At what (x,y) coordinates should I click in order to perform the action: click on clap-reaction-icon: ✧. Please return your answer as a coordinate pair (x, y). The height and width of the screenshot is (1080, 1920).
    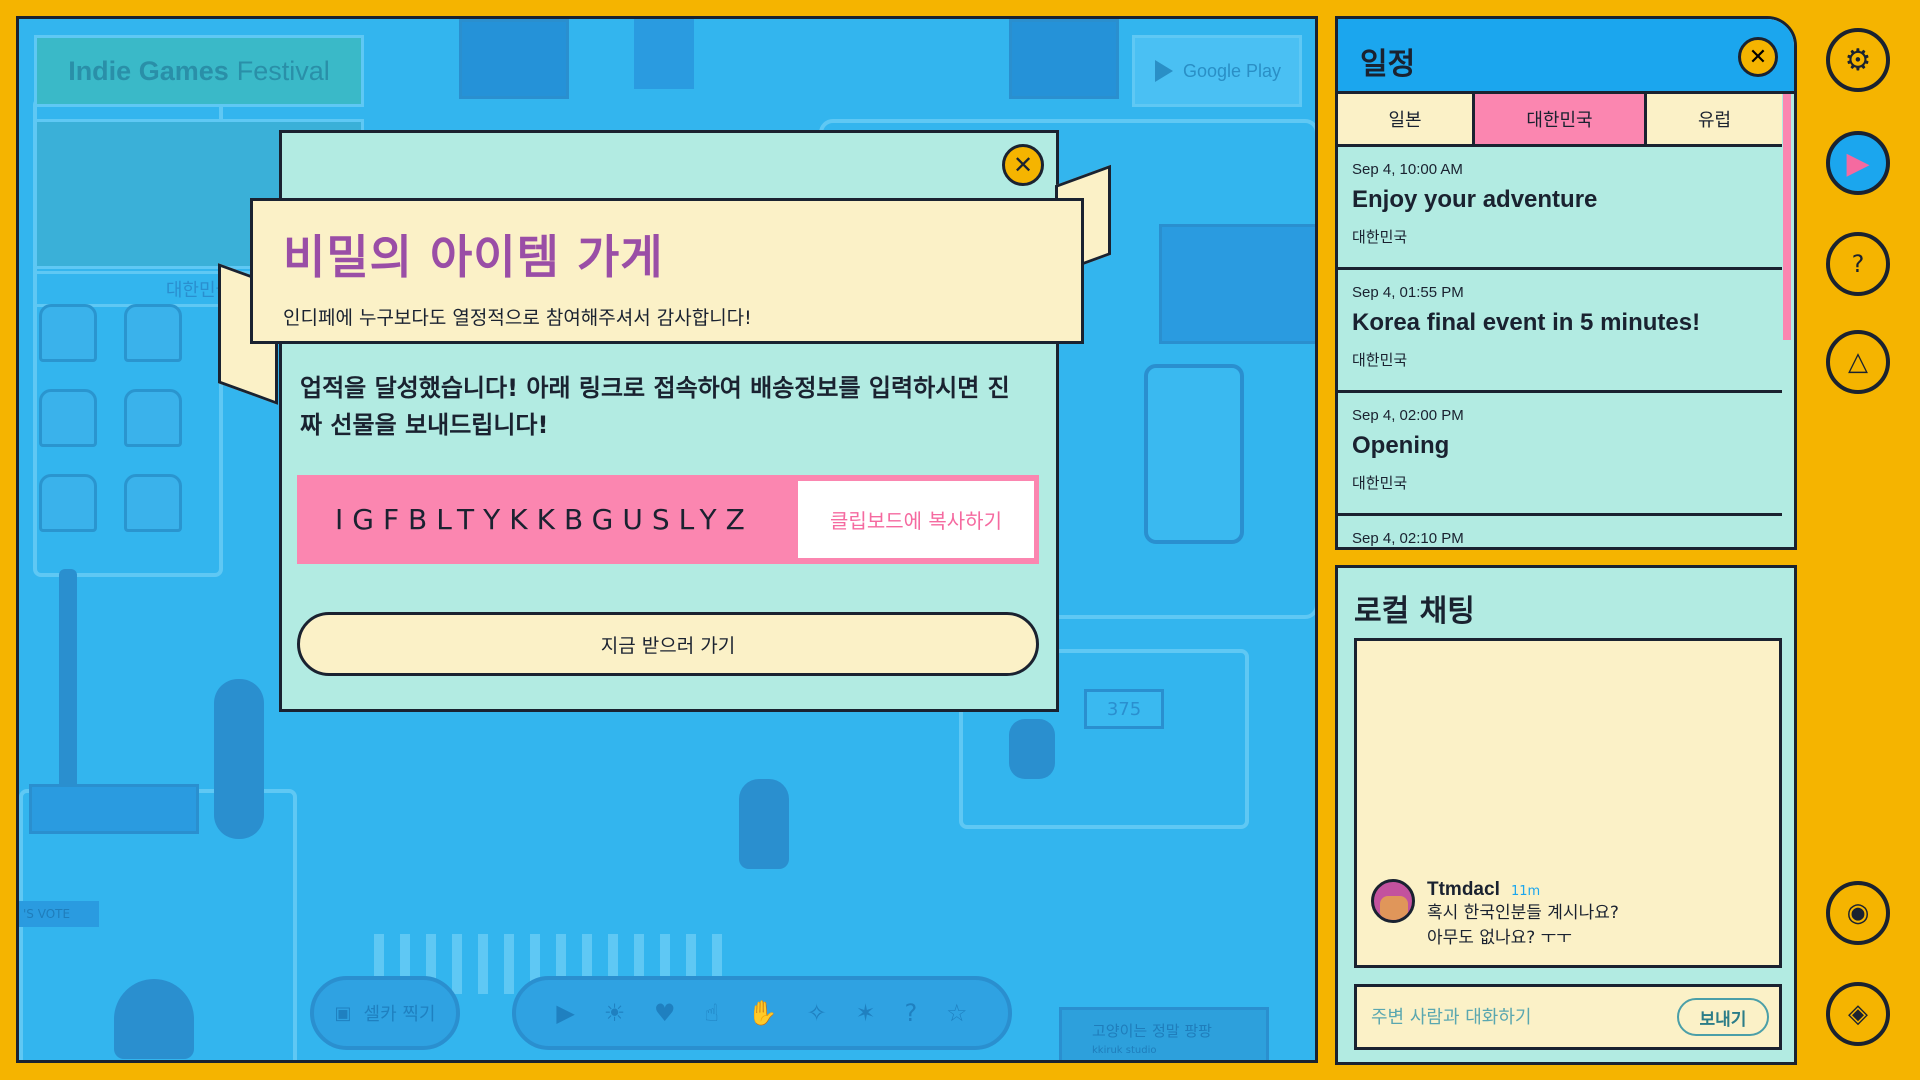
    Looking at the image, I should click on (817, 1013).